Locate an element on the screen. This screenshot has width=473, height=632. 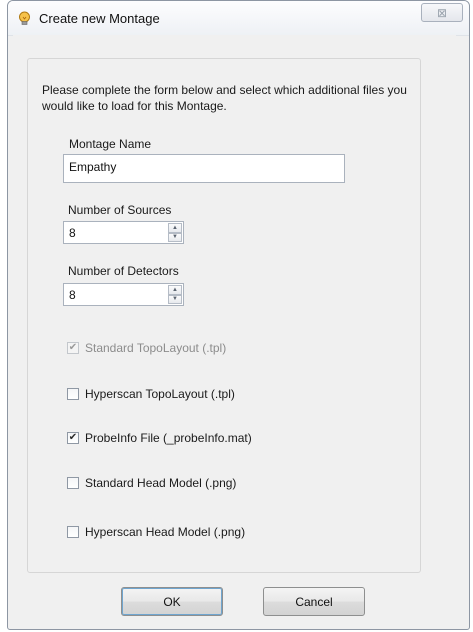
close-button: ⊠ is located at coordinates (442, 12).